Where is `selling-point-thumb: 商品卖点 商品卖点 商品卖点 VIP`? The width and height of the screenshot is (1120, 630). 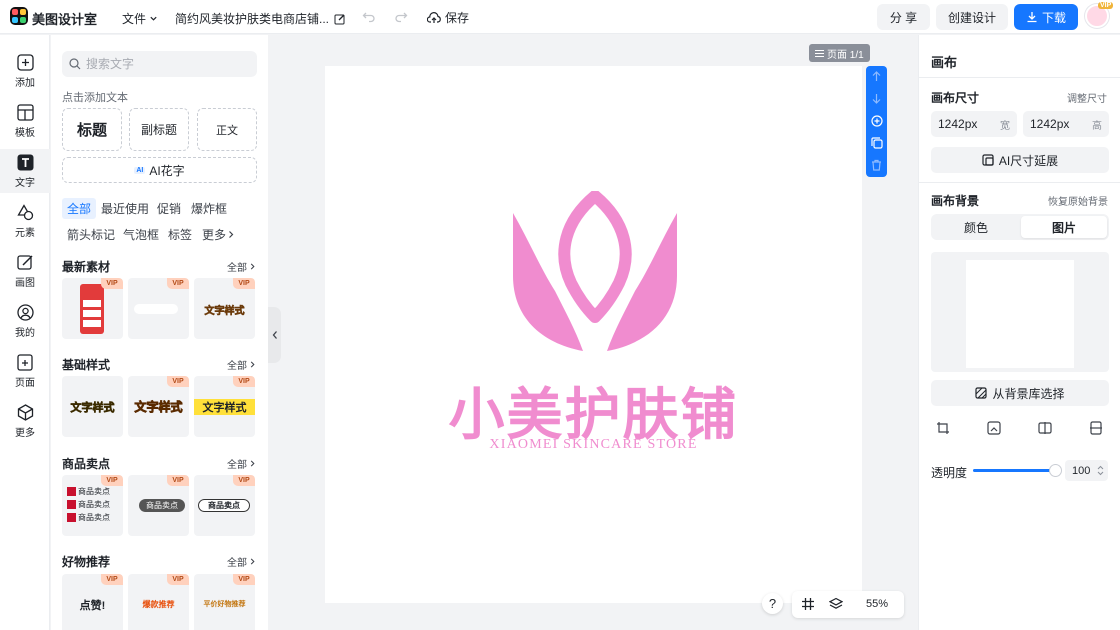 selling-point-thumb: 商品卖点 商品卖点 商品卖点 VIP is located at coordinates (92, 505).